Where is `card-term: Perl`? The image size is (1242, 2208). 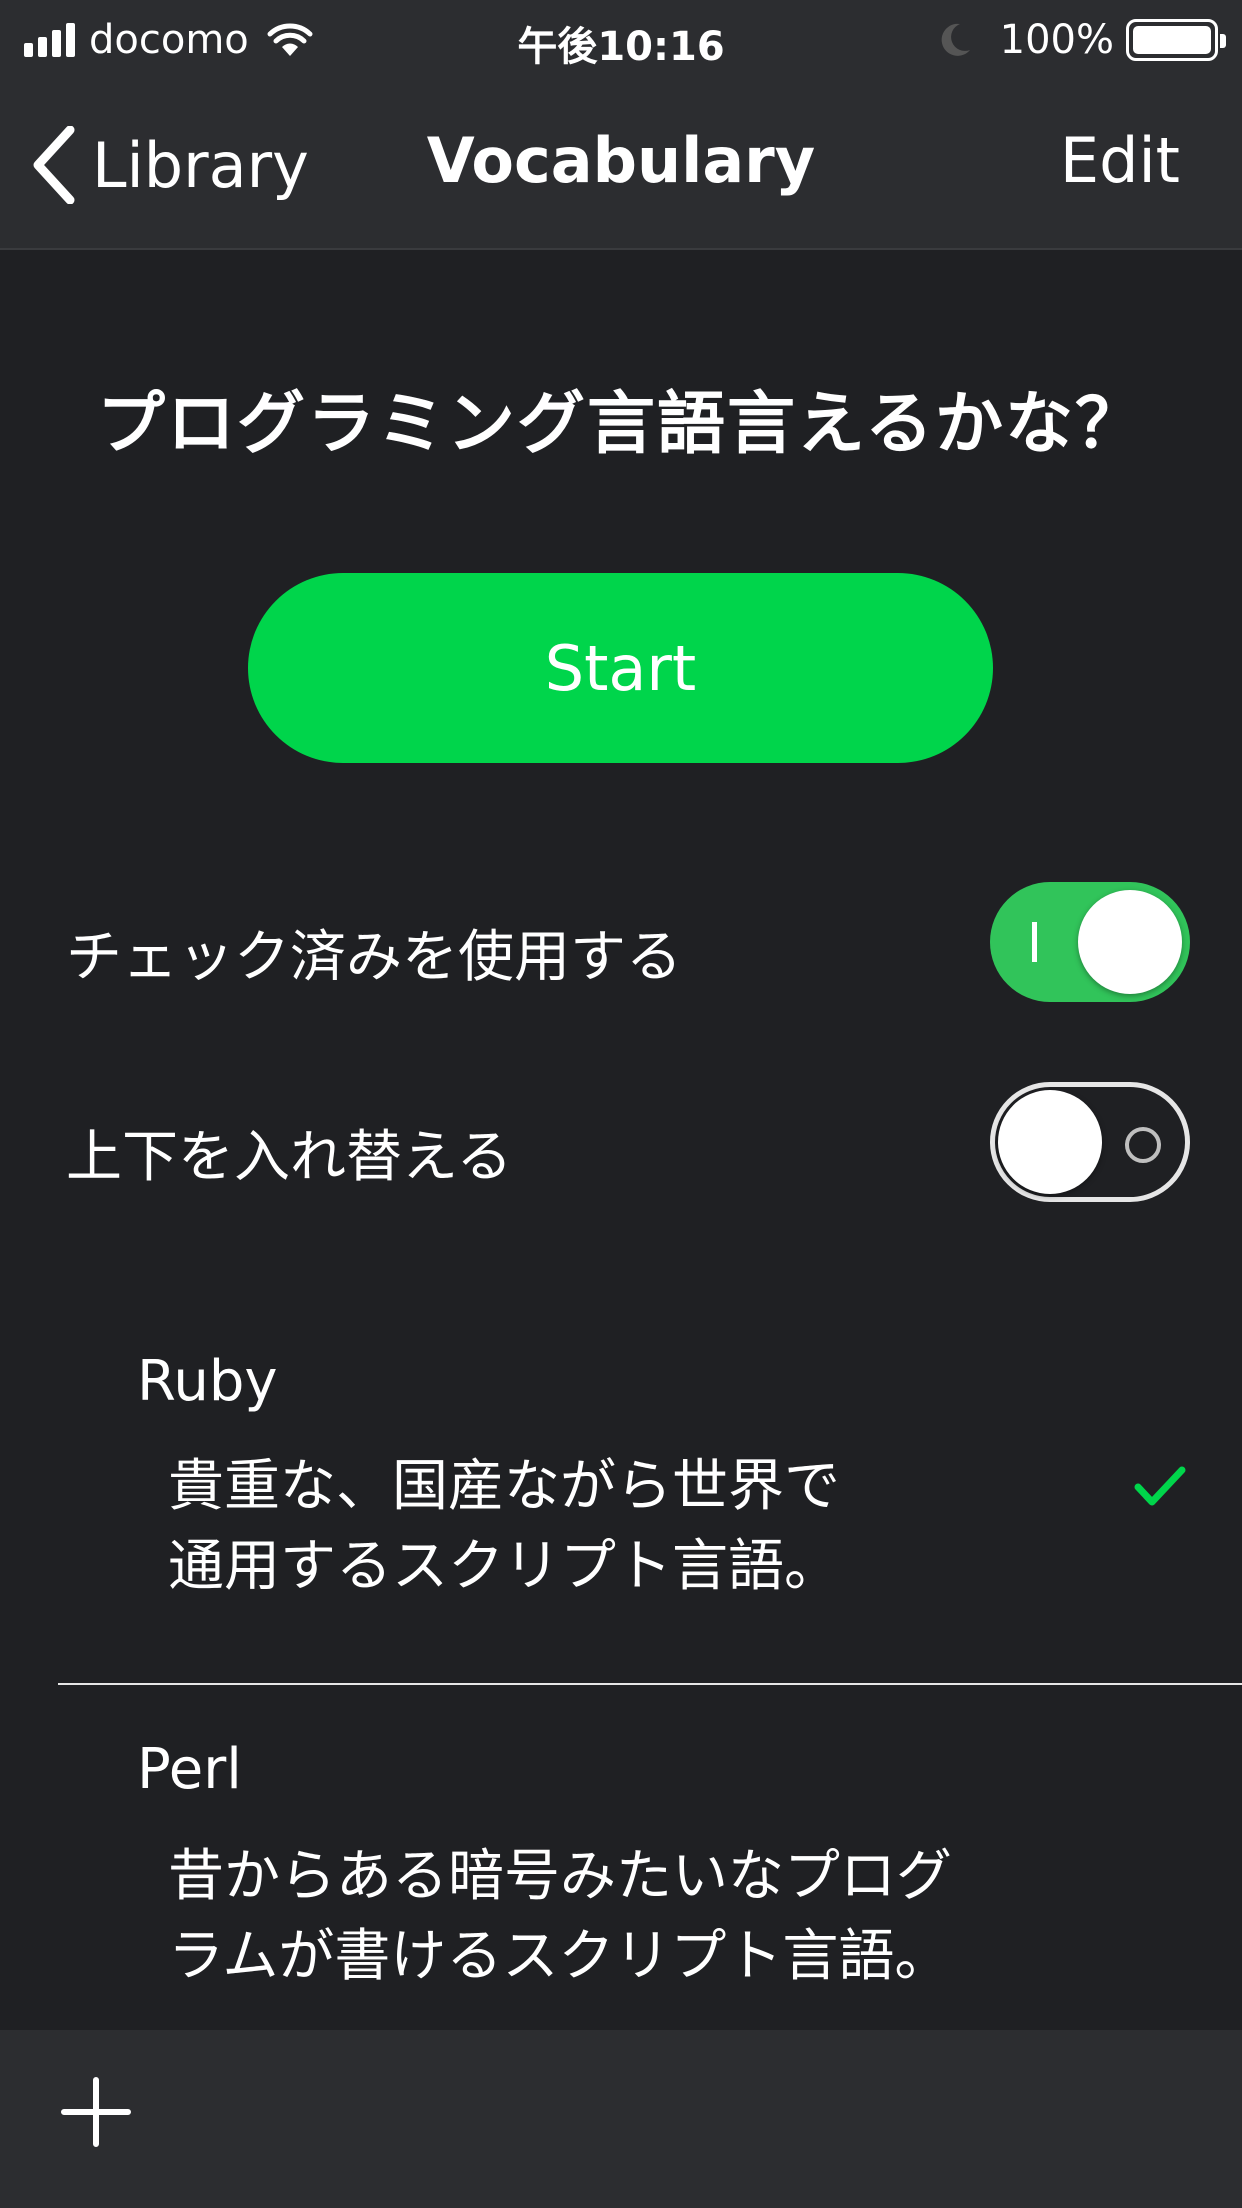 card-term: Perl is located at coordinates (189, 1769).